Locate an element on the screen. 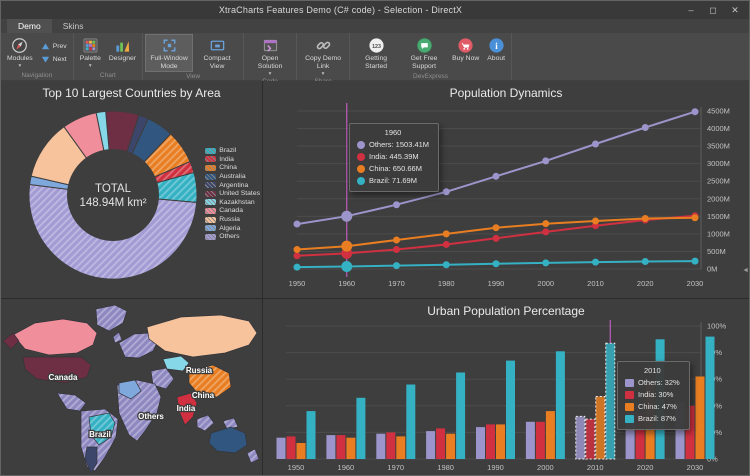 This screenshot has width=750, height=476. bar-china-1990 is located at coordinates (500, 441).